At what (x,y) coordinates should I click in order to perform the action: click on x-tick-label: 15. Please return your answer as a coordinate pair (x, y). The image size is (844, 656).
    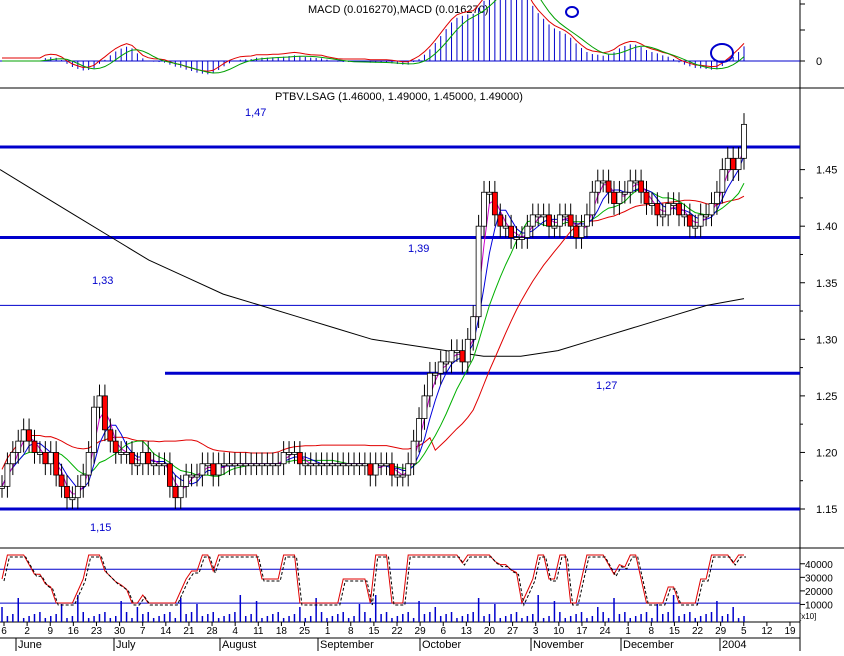
    Looking at the image, I should click on (675, 631).